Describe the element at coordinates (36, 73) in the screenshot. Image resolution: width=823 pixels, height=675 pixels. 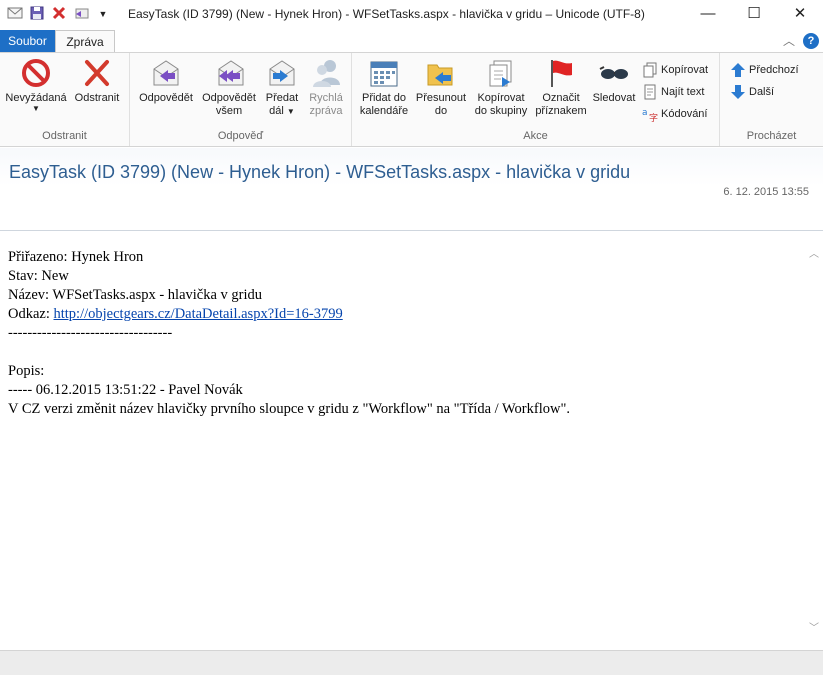
I see `junk-icon` at that location.